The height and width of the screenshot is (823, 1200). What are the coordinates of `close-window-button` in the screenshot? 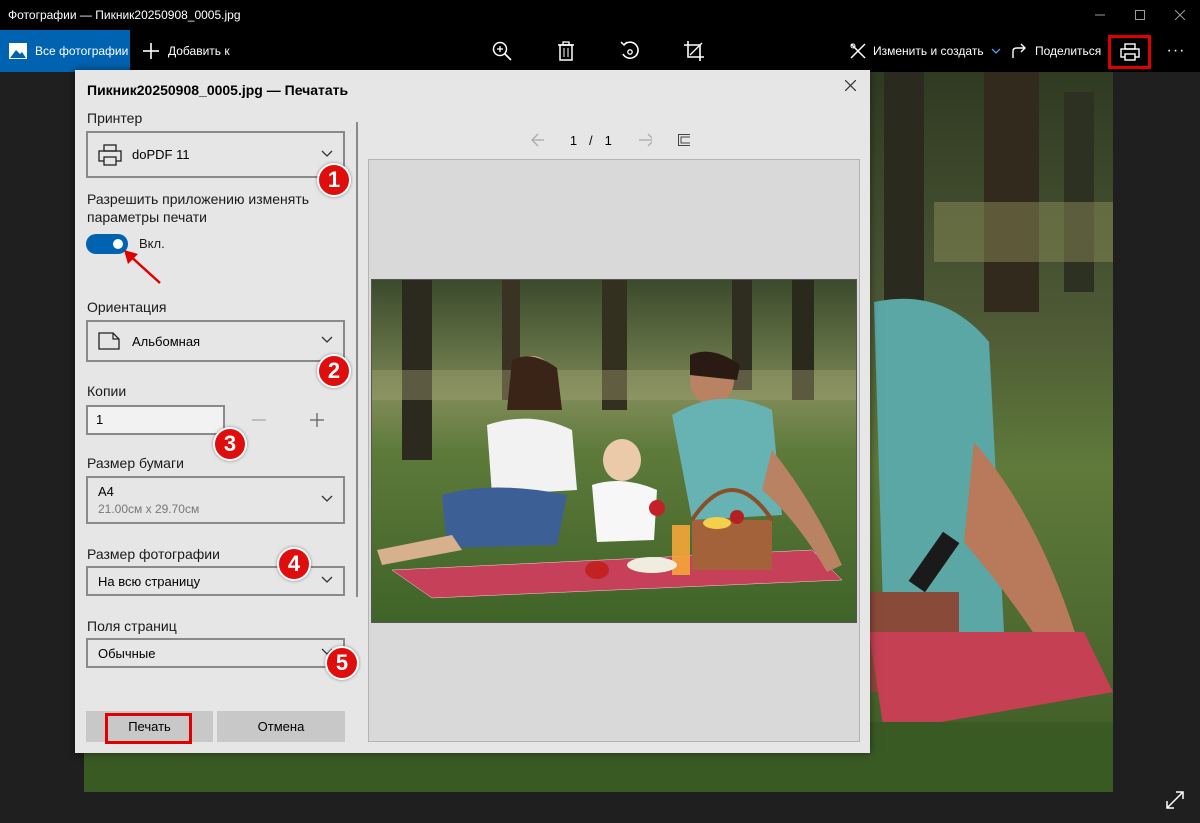 It's located at (1180, 15).